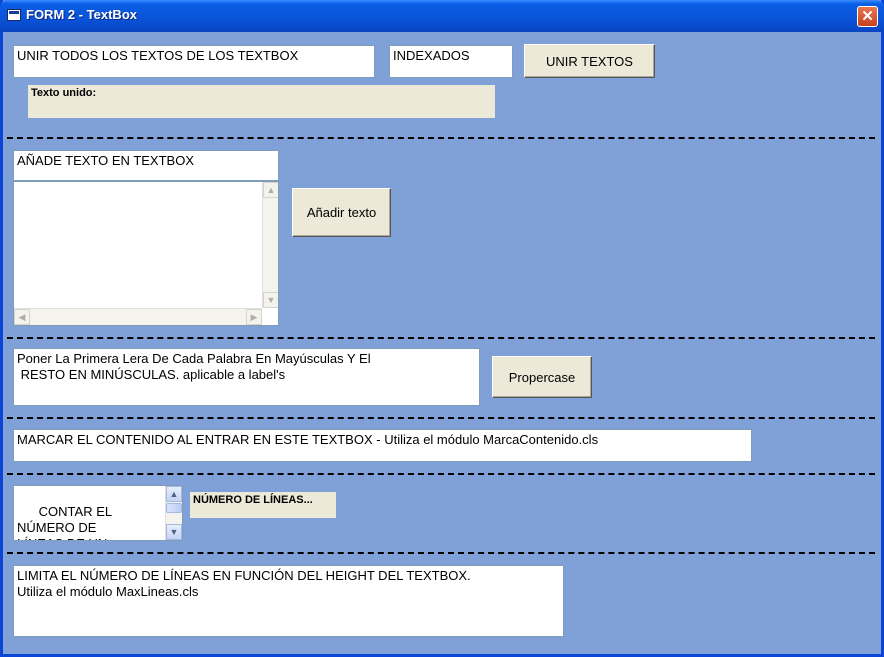 This screenshot has width=884, height=657. Describe the element at coordinates (451, 61) in the screenshot. I see `indexed-textbox: INDEXADOS` at that location.